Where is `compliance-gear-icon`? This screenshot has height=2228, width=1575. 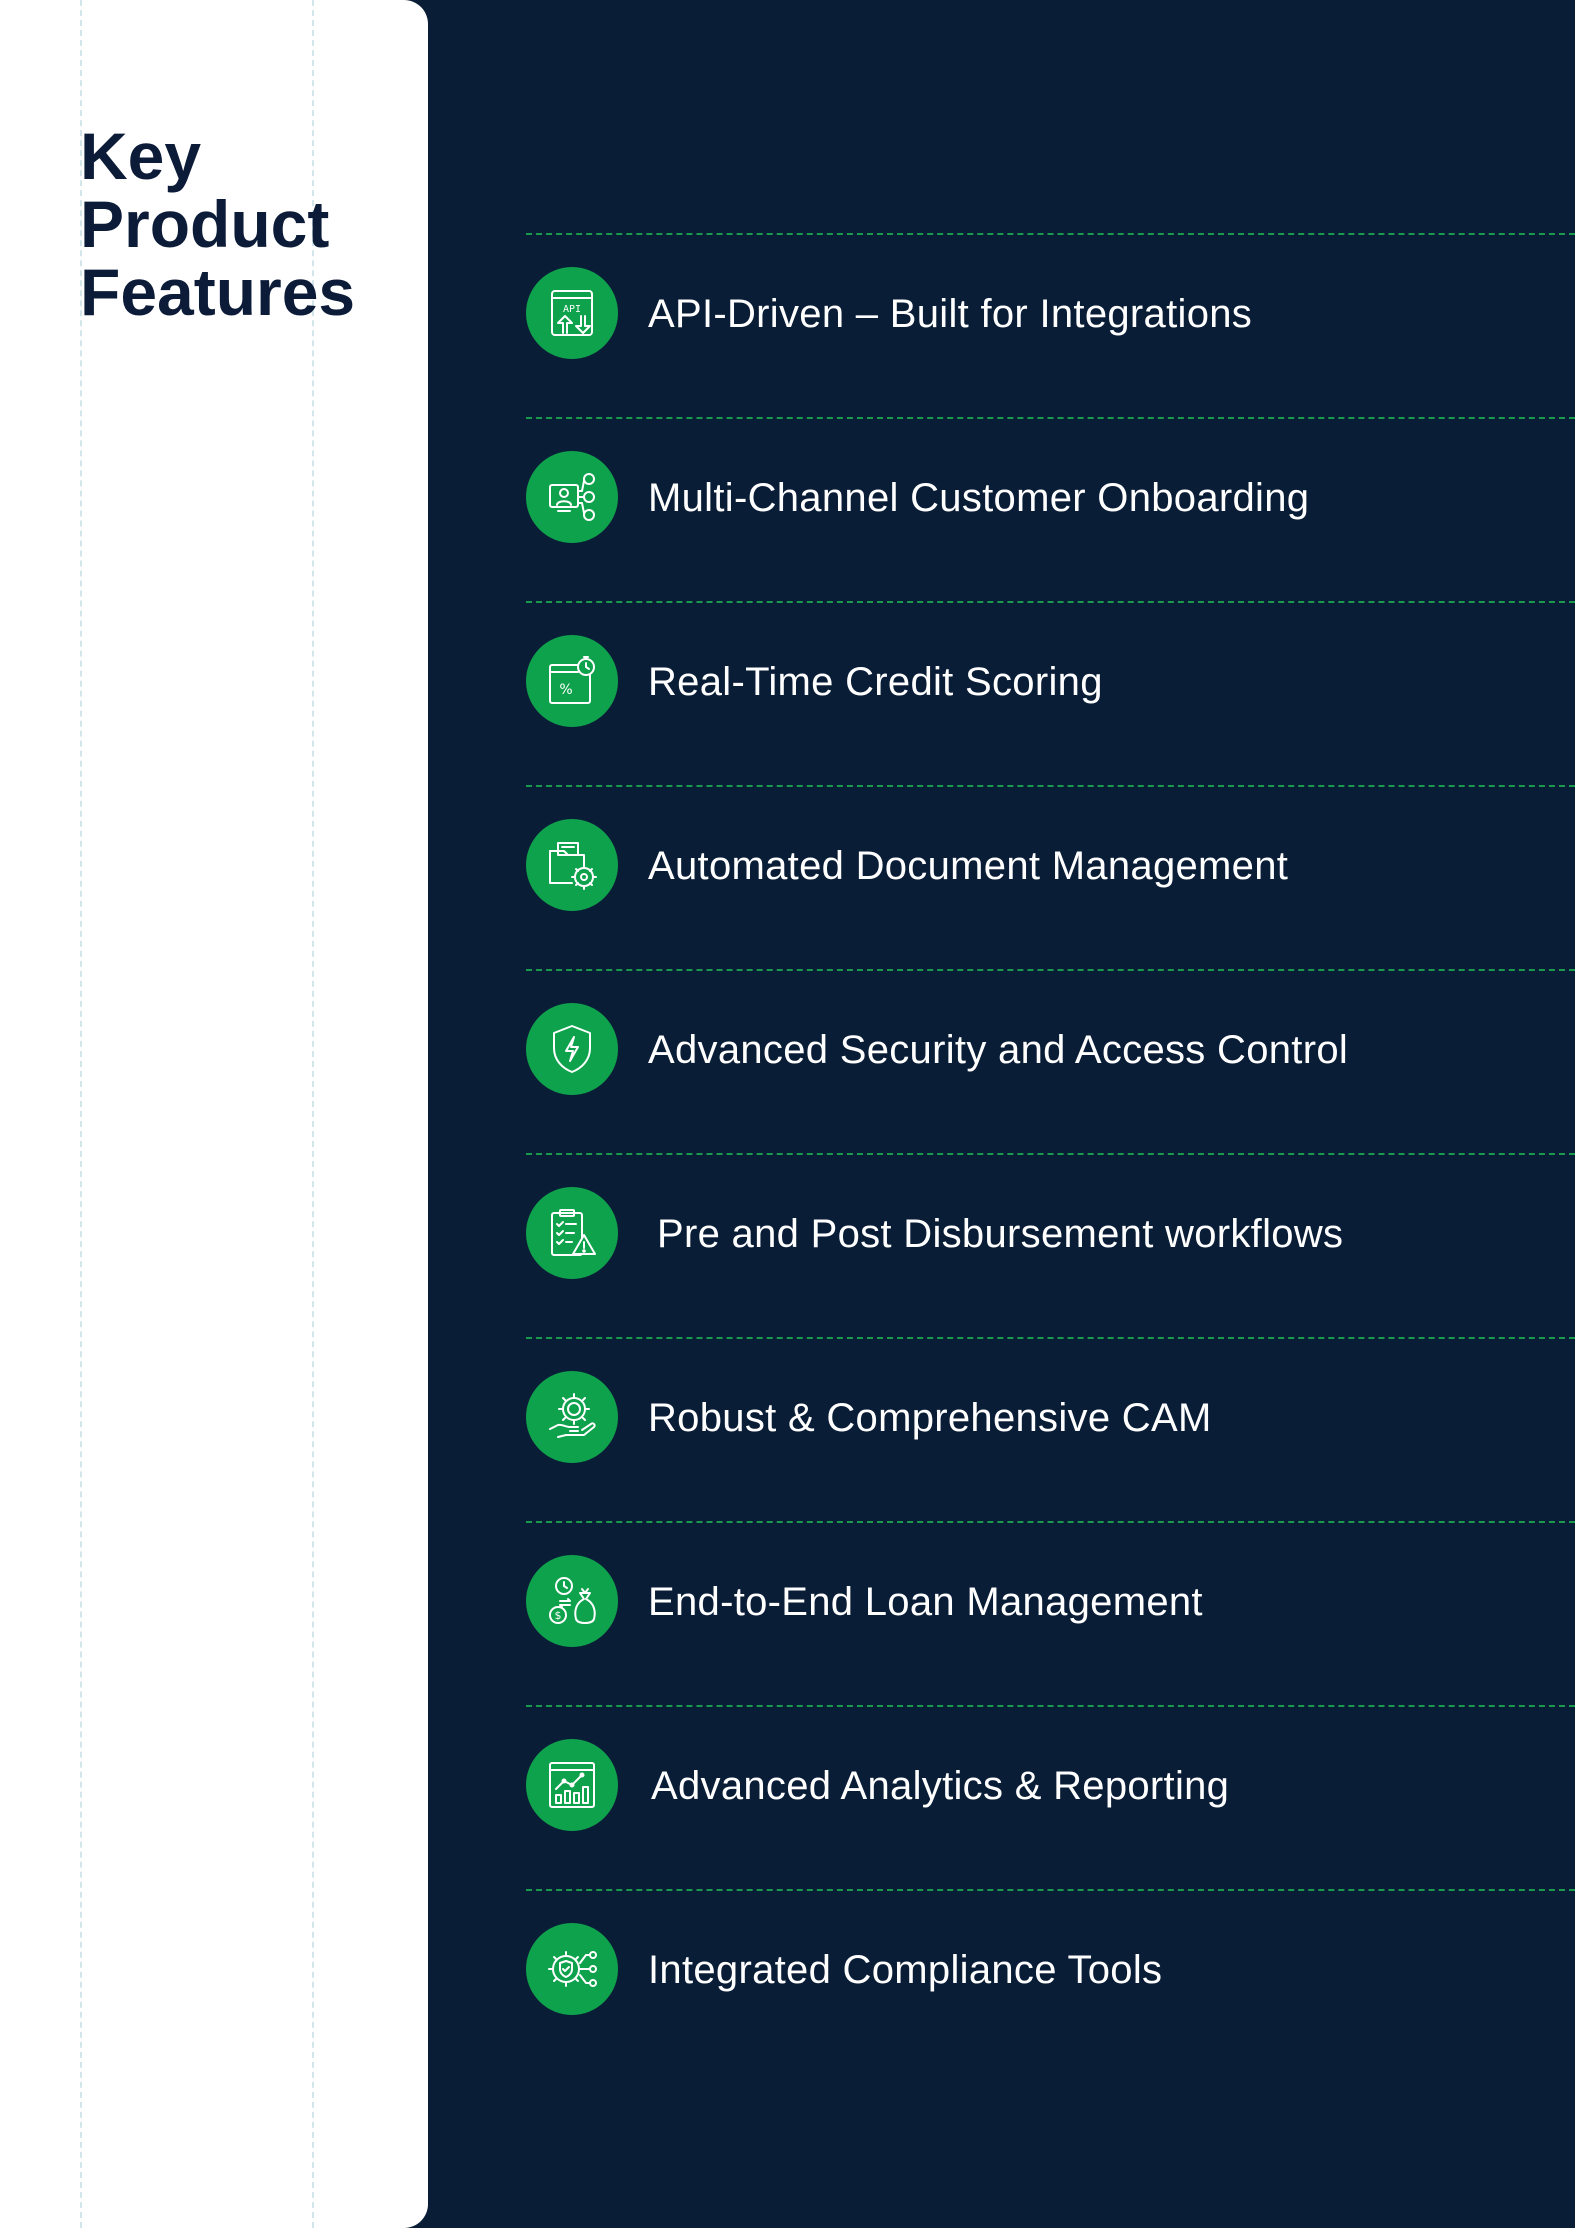
compliance-gear-icon is located at coordinates (572, 1969).